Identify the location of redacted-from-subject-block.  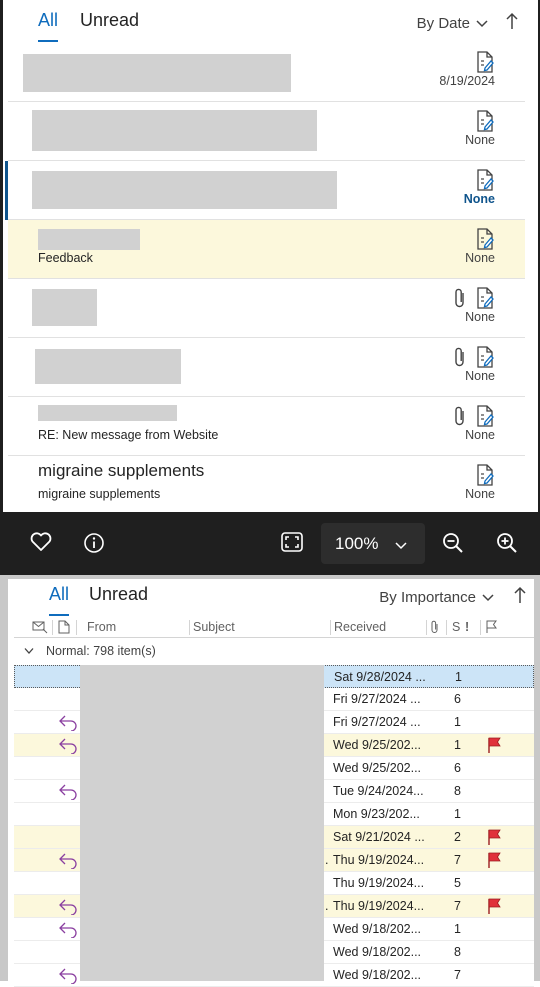
(202, 823).